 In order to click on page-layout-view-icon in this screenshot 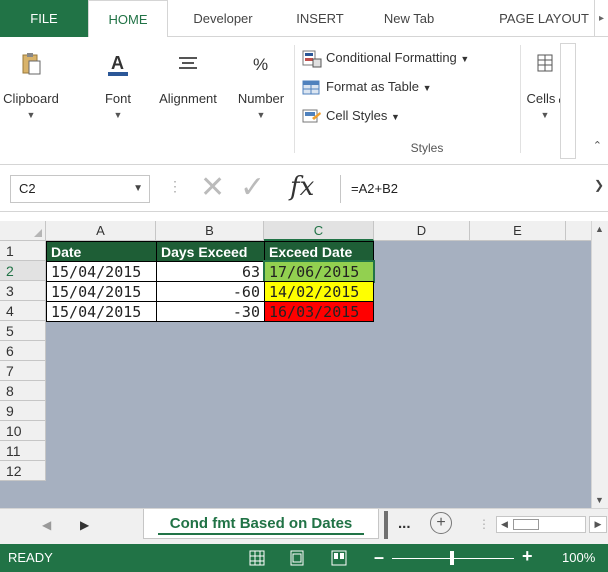, I will do `click(297, 558)`.